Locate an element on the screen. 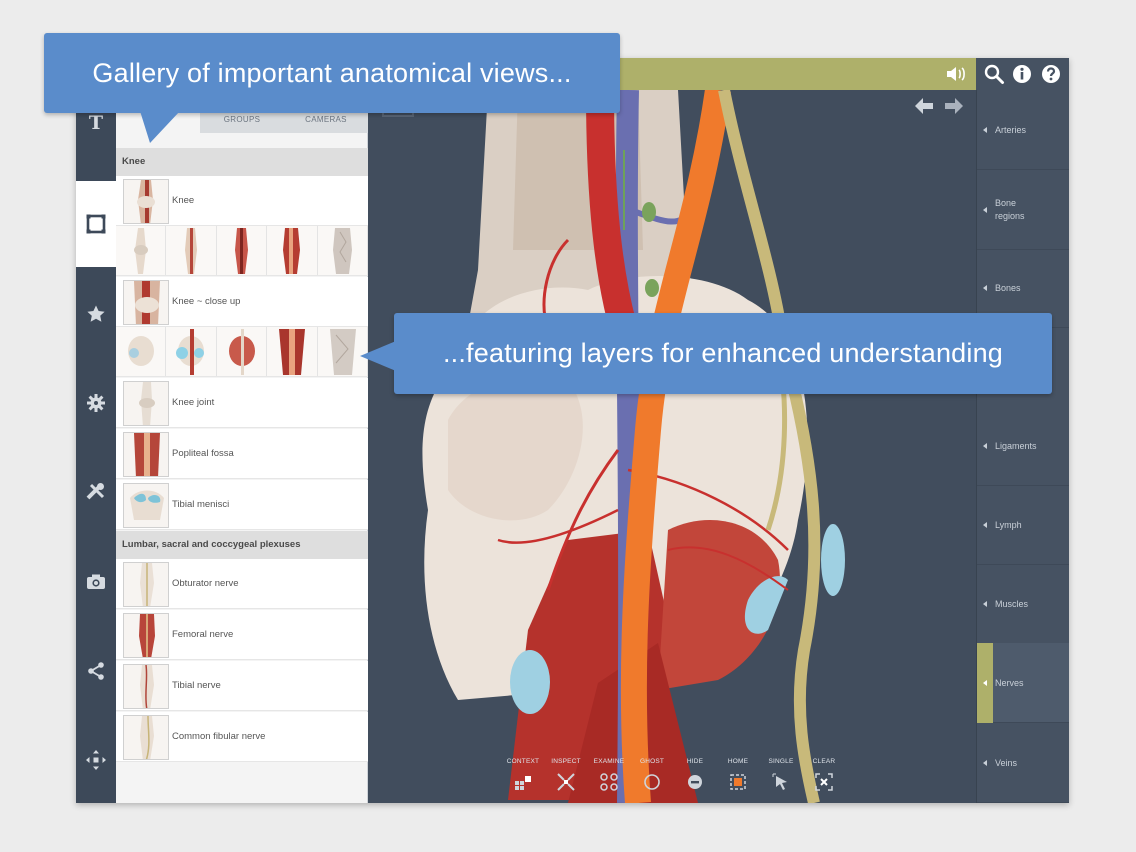  layer-label: Veins is located at coordinates (1006, 762).